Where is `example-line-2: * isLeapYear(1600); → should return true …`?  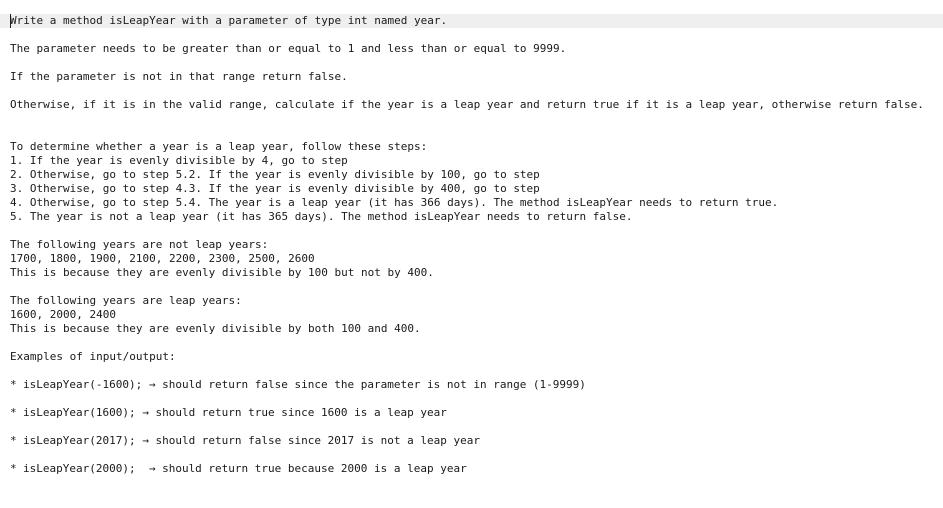 example-line-2: * isLeapYear(1600); → should return true … is located at coordinates (228, 413).